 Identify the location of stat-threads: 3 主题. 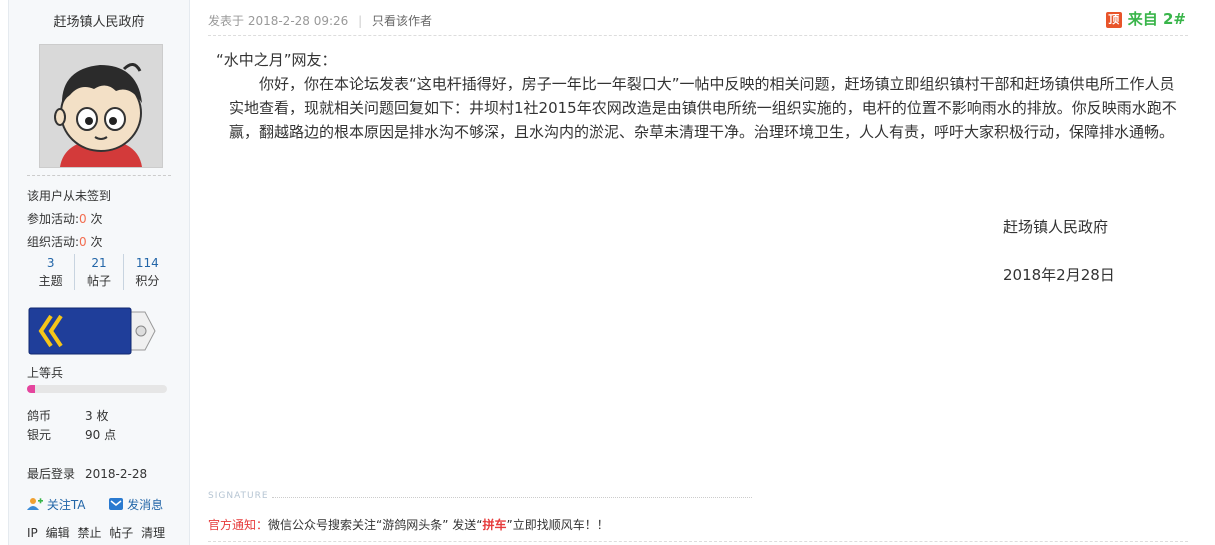
(51, 272).